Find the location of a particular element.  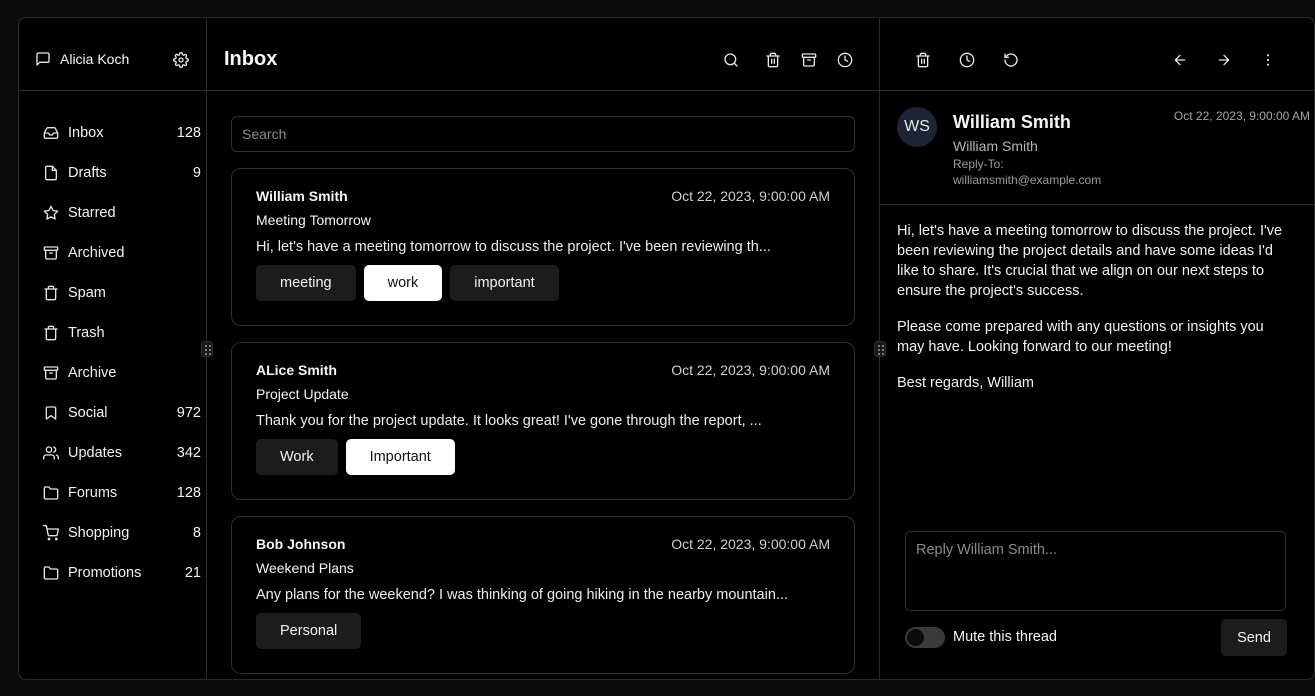

sidebar-item-label: Spam is located at coordinates (87, 293).